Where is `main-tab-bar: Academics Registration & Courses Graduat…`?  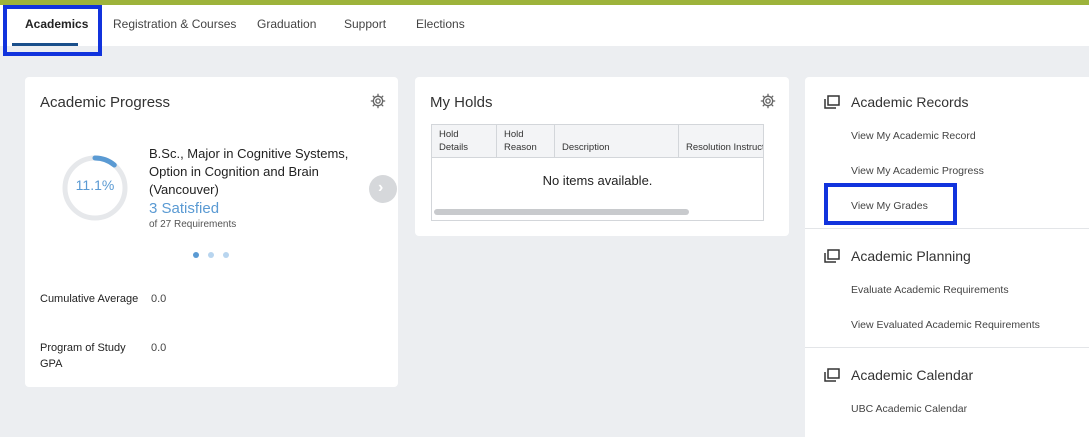
main-tab-bar: Academics Registration & Courses Graduat… is located at coordinates (544, 25).